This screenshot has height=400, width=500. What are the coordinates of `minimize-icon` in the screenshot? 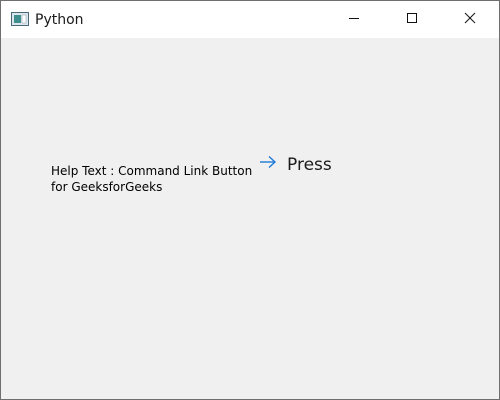 It's located at (354, 20).